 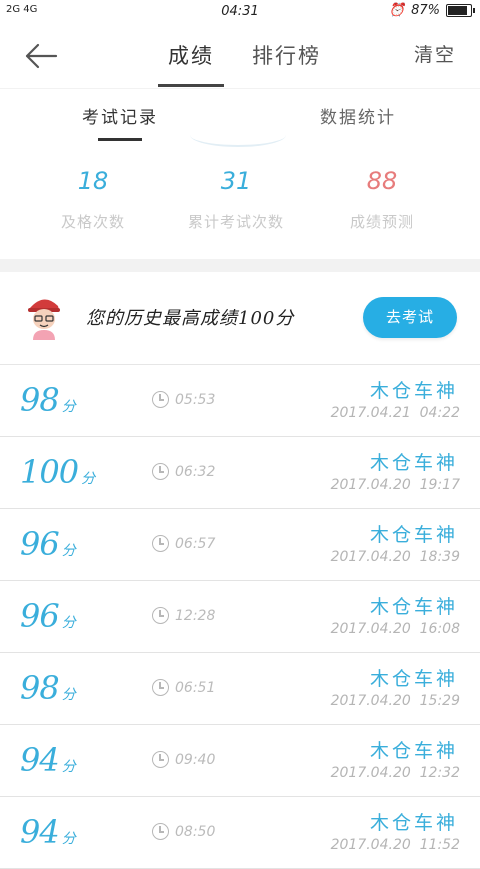 I want to click on take-exam-button: 去考试, so click(x=410, y=317).